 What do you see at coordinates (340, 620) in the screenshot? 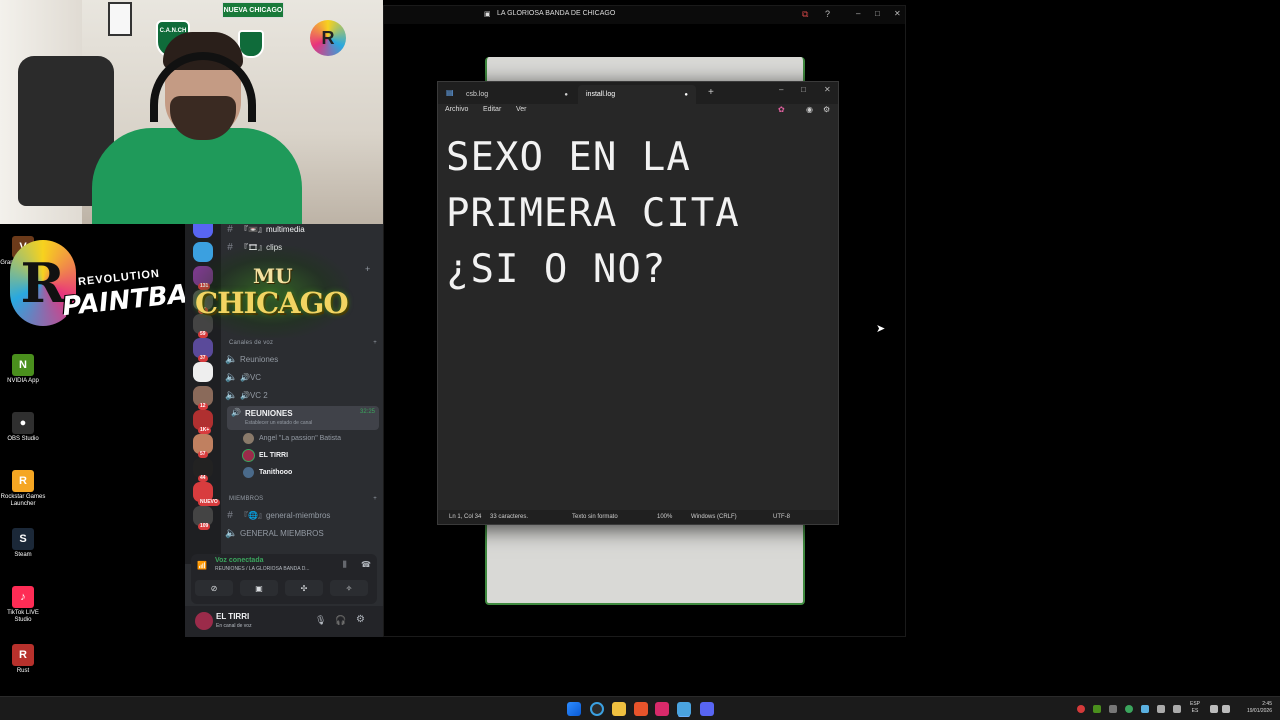
I see `headphones-icon: 🎧` at bounding box center [340, 620].